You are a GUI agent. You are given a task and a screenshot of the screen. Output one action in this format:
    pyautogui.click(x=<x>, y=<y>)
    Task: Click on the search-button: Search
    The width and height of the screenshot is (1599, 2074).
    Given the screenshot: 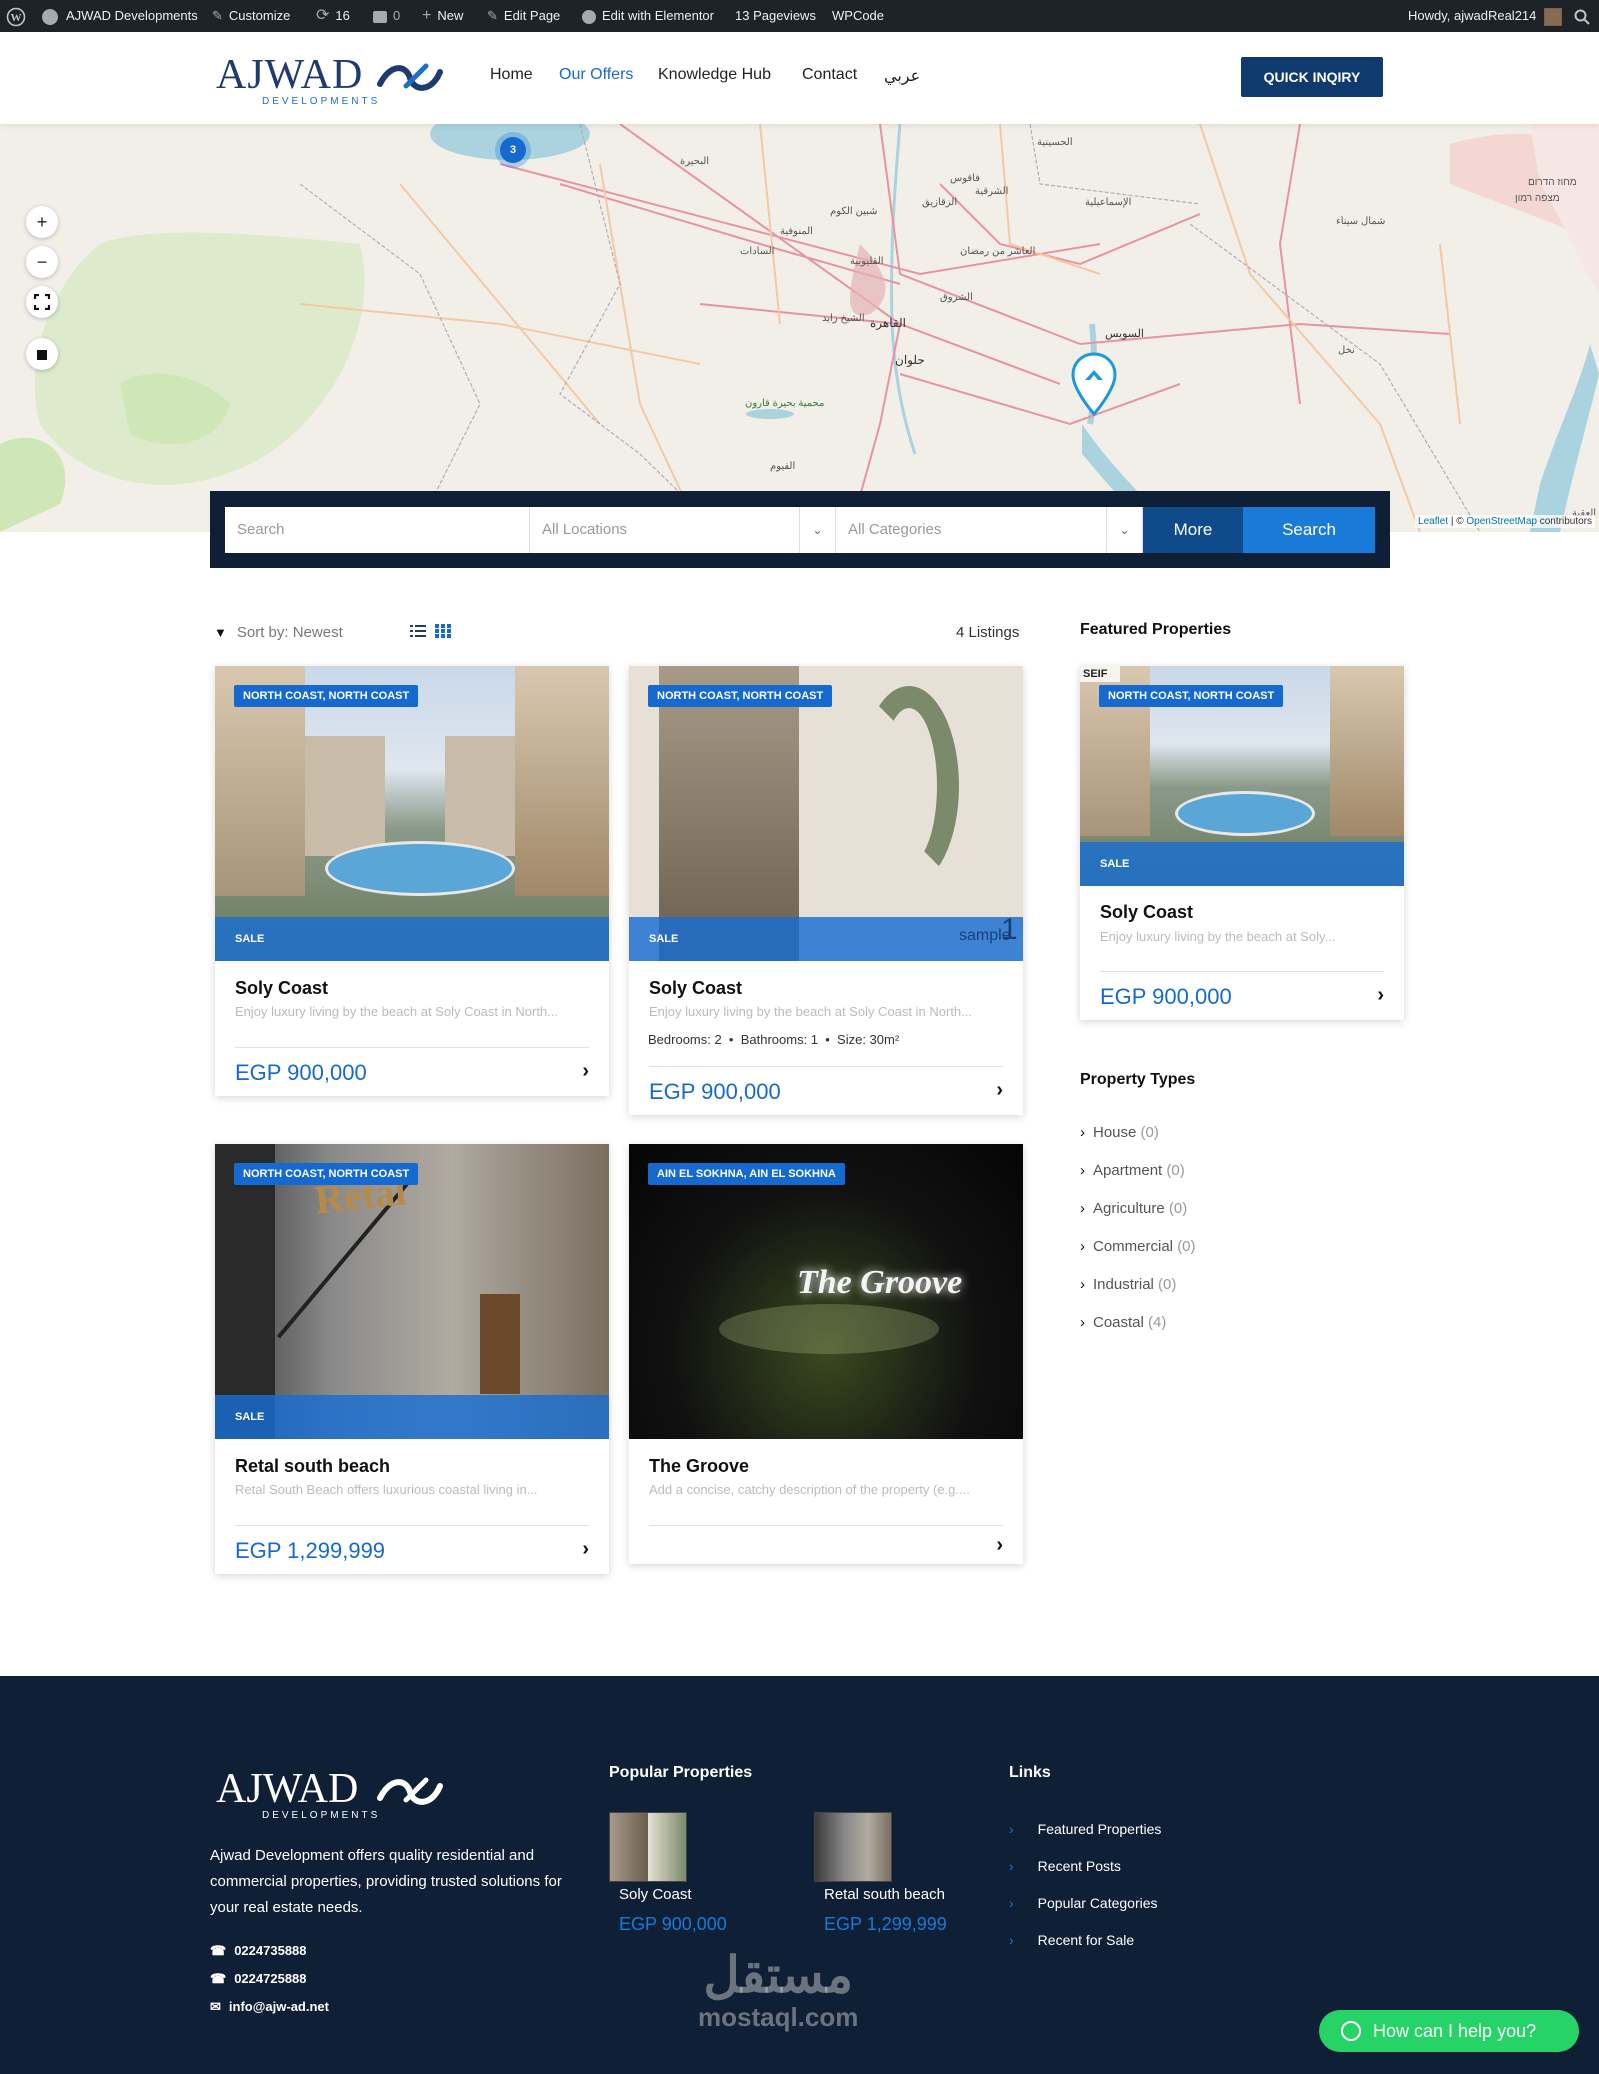 What is the action you would take?
    pyautogui.click(x=1309, y=530)
    